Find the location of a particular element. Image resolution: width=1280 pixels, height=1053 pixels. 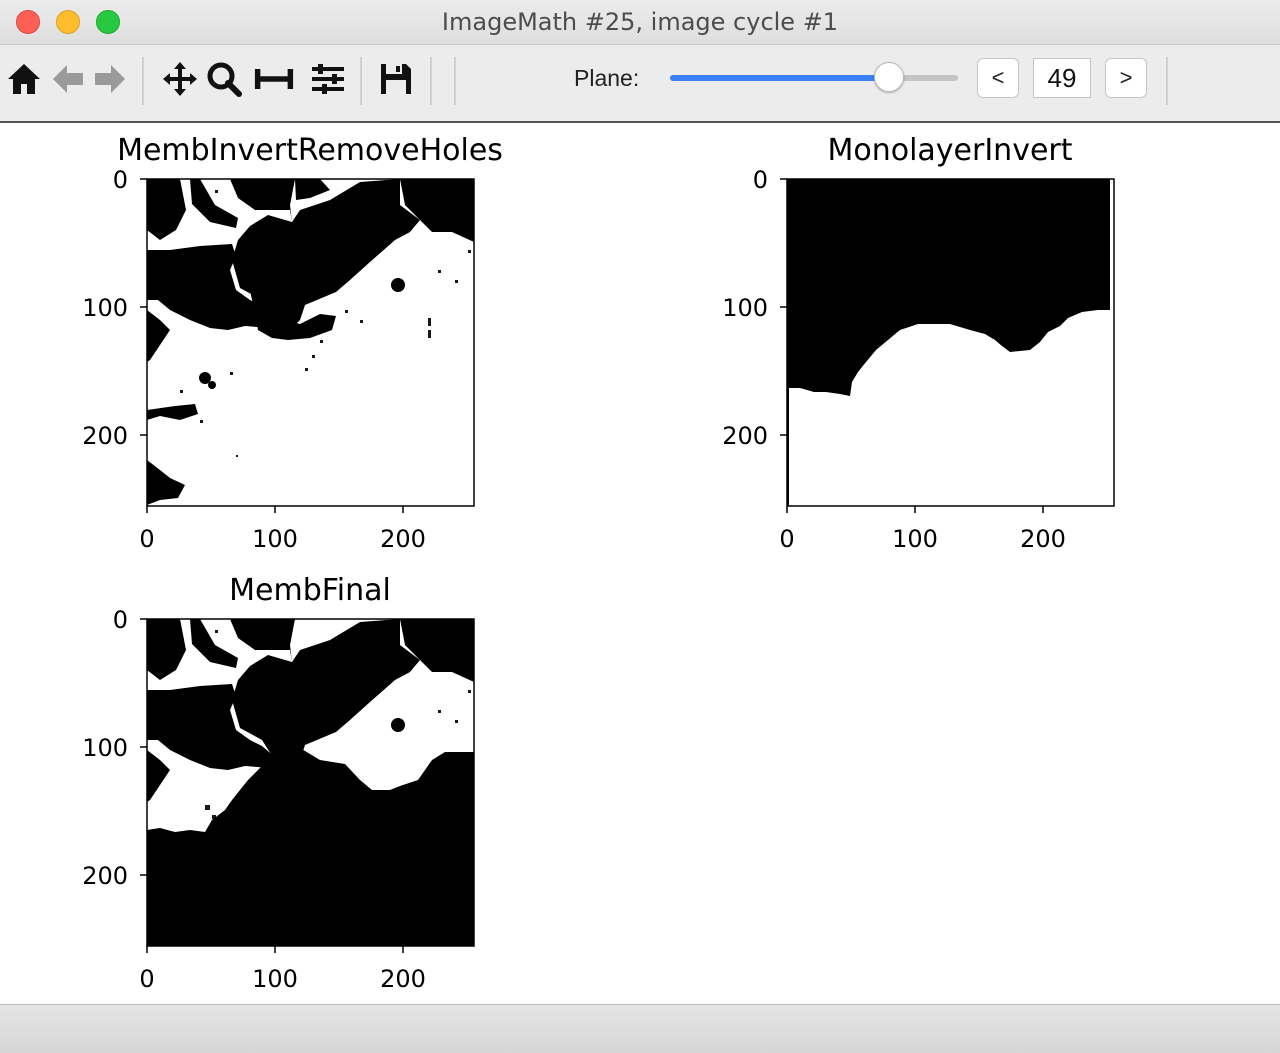

plane-number-input is located at coordinates (1062, 78).